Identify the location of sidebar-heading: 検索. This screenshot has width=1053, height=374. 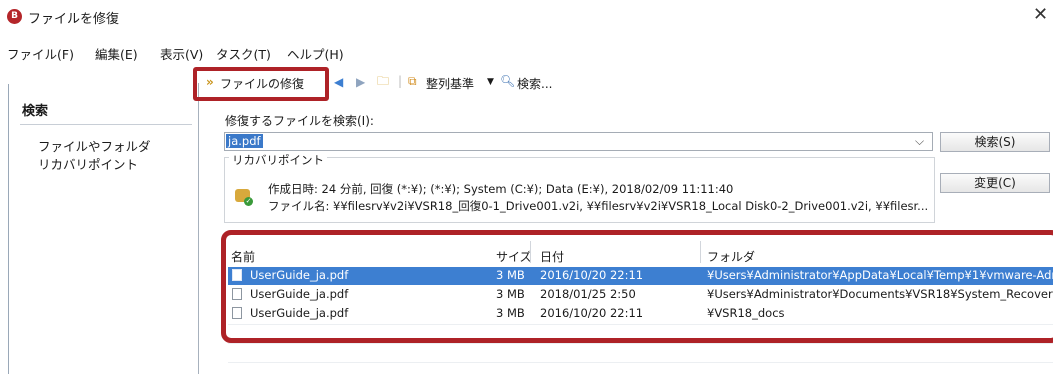
(35, 111).